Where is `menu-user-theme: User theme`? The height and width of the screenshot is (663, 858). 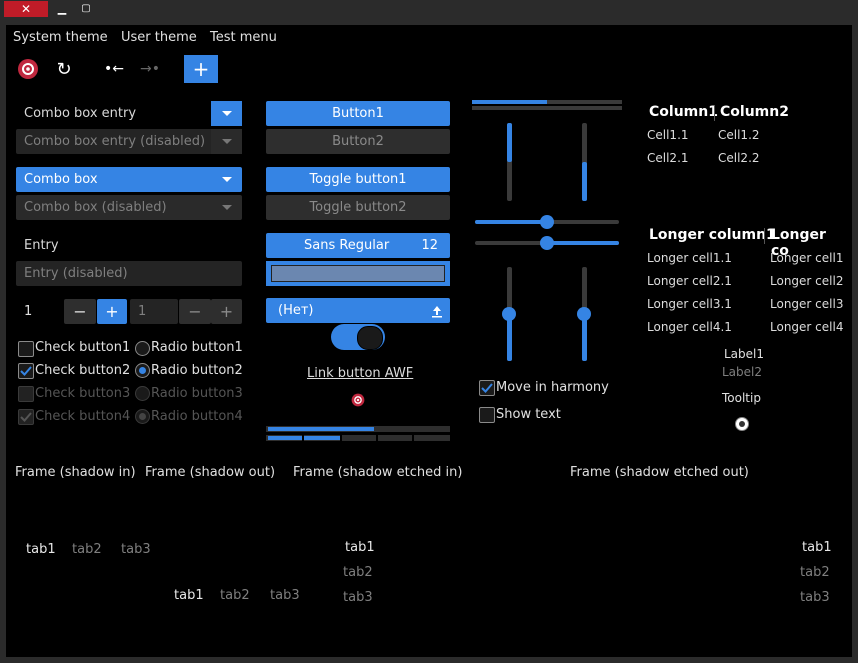
menu-user-theme: User theme is located at coordinates (159, 37).